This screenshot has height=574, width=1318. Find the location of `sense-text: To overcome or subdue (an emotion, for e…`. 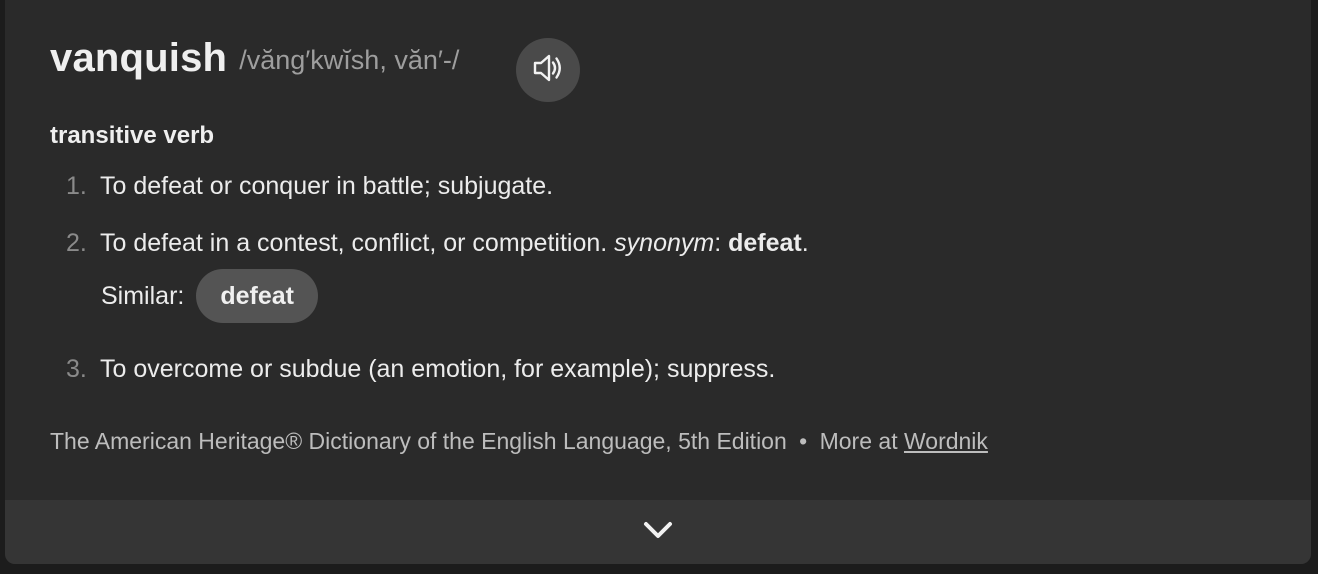

sense-text: To overcome or subdue (an emotion, for e… is located at coordinates (438, 369).